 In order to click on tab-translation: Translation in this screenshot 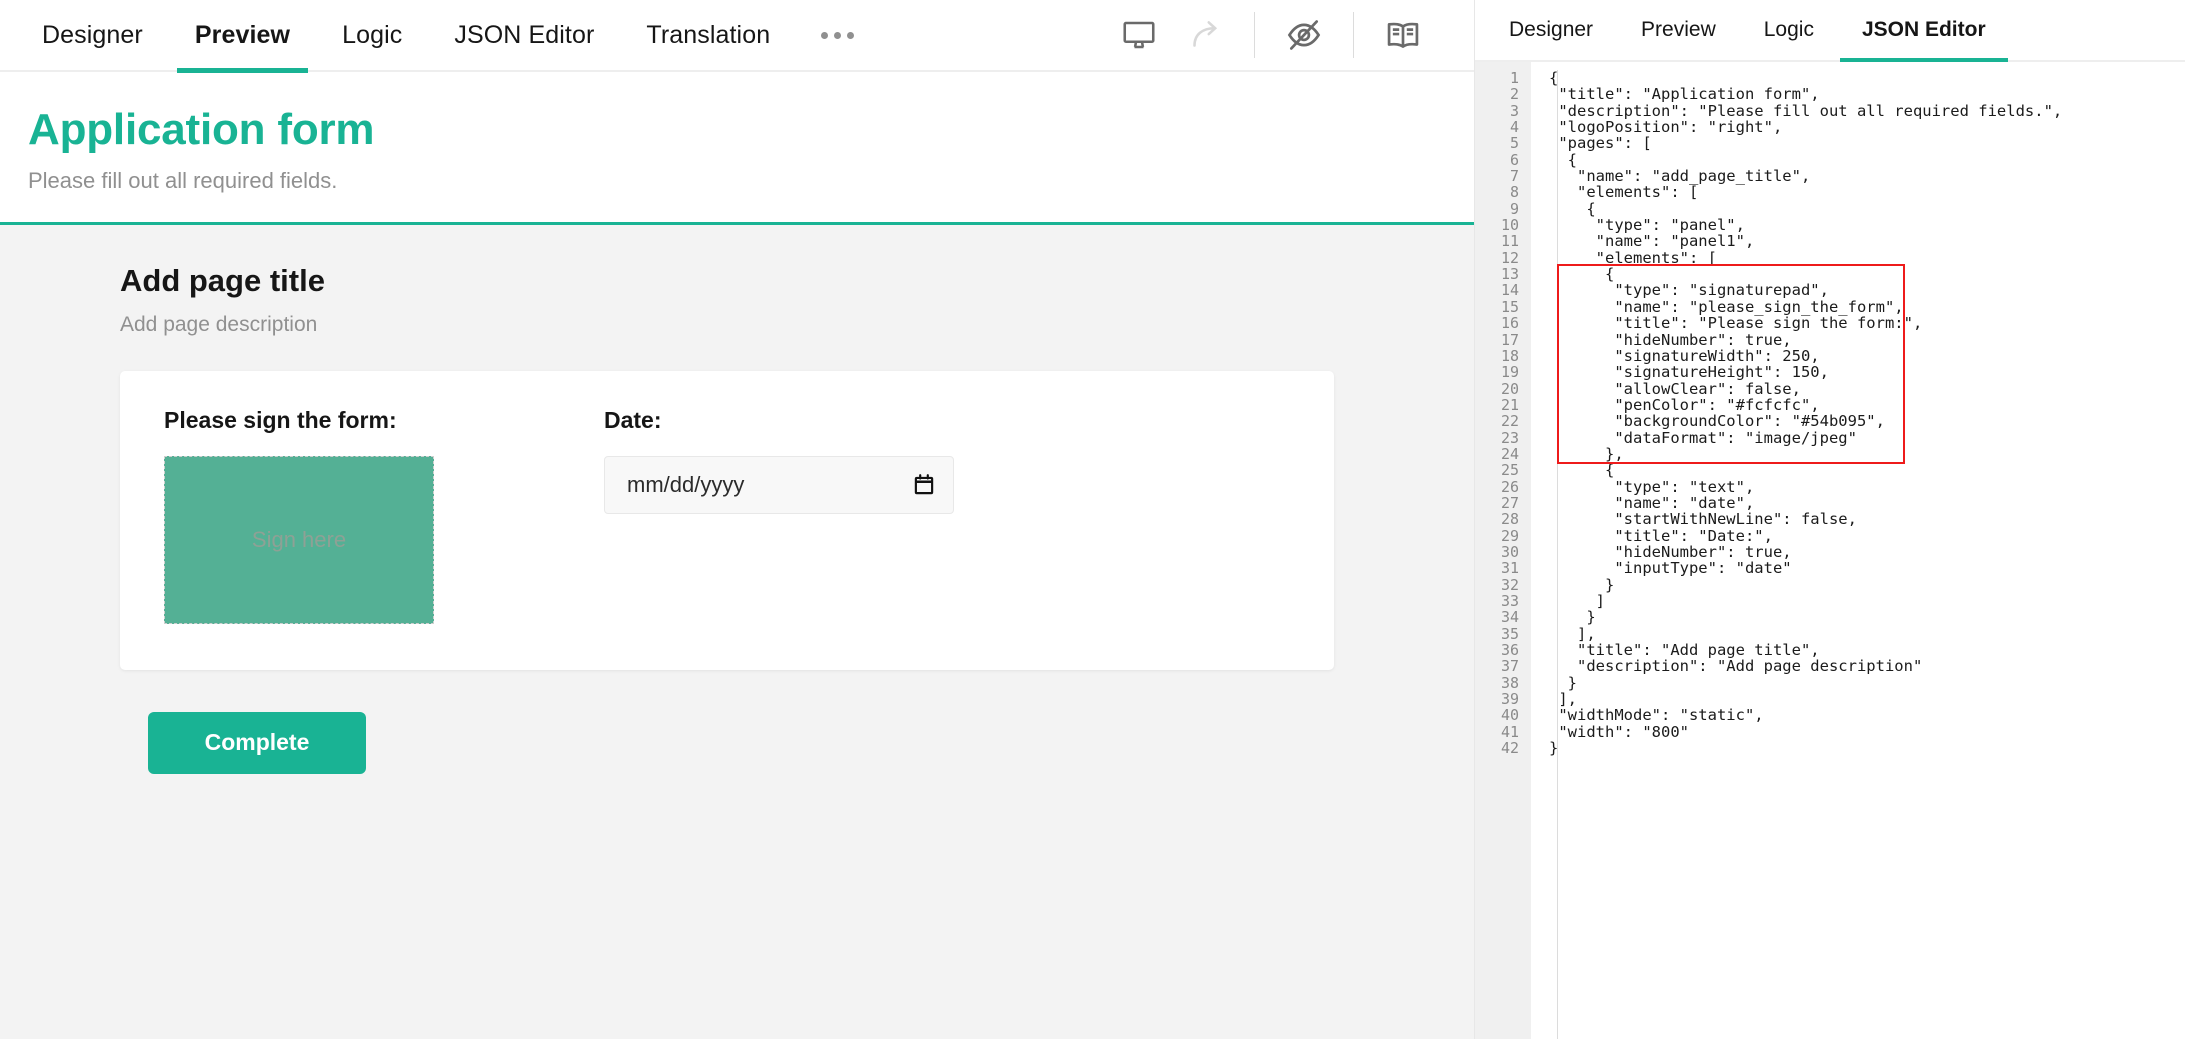, I will do `click(708, 35)`.